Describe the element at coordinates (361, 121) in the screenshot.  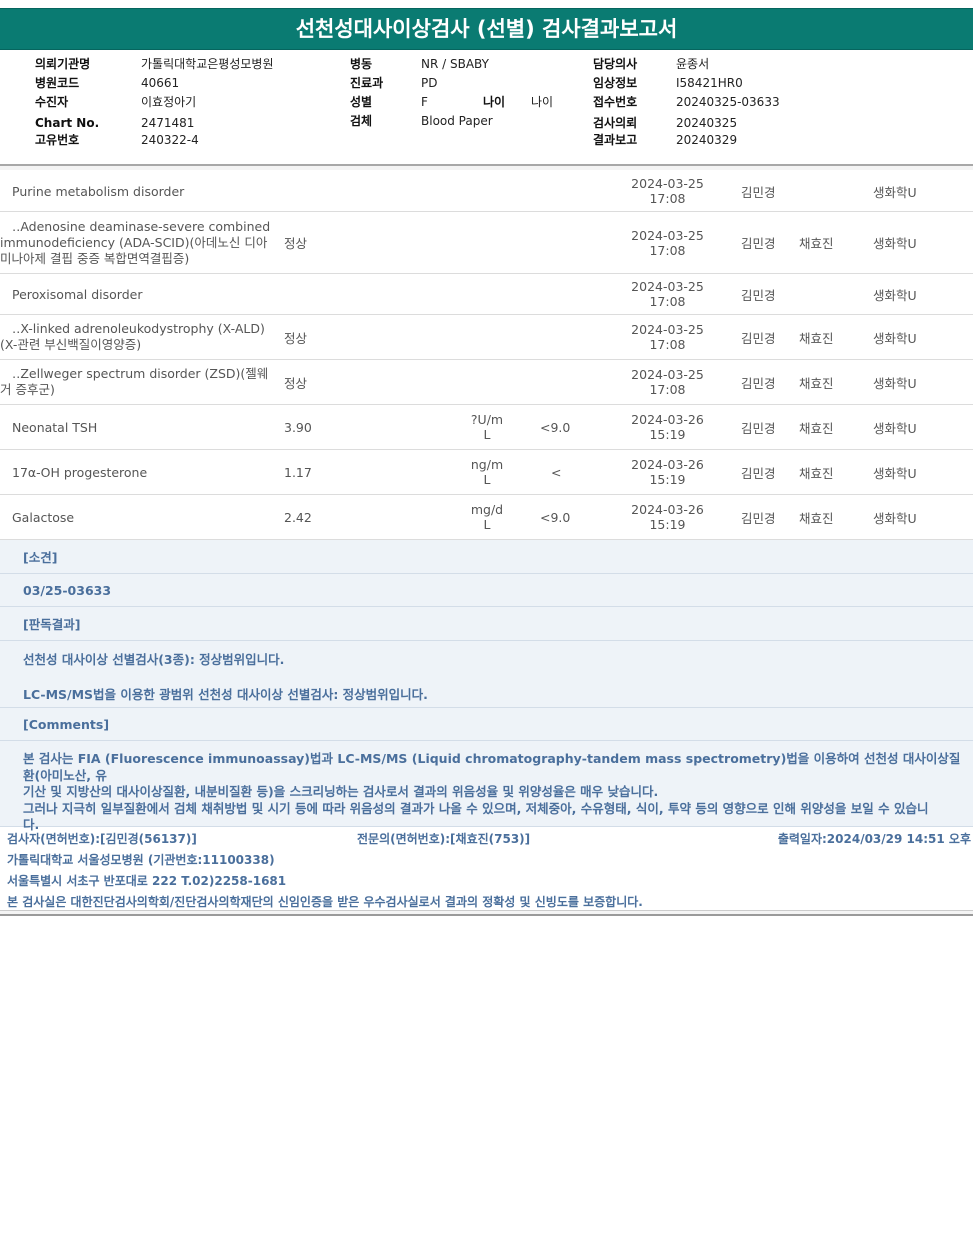
I see `specimen-label: 검체` at that location.